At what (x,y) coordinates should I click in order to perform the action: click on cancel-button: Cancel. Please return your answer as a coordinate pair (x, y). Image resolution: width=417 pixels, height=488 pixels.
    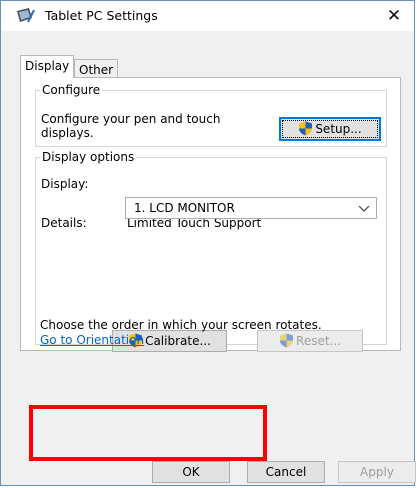
    Looking at the image, I should click on (286, 472).